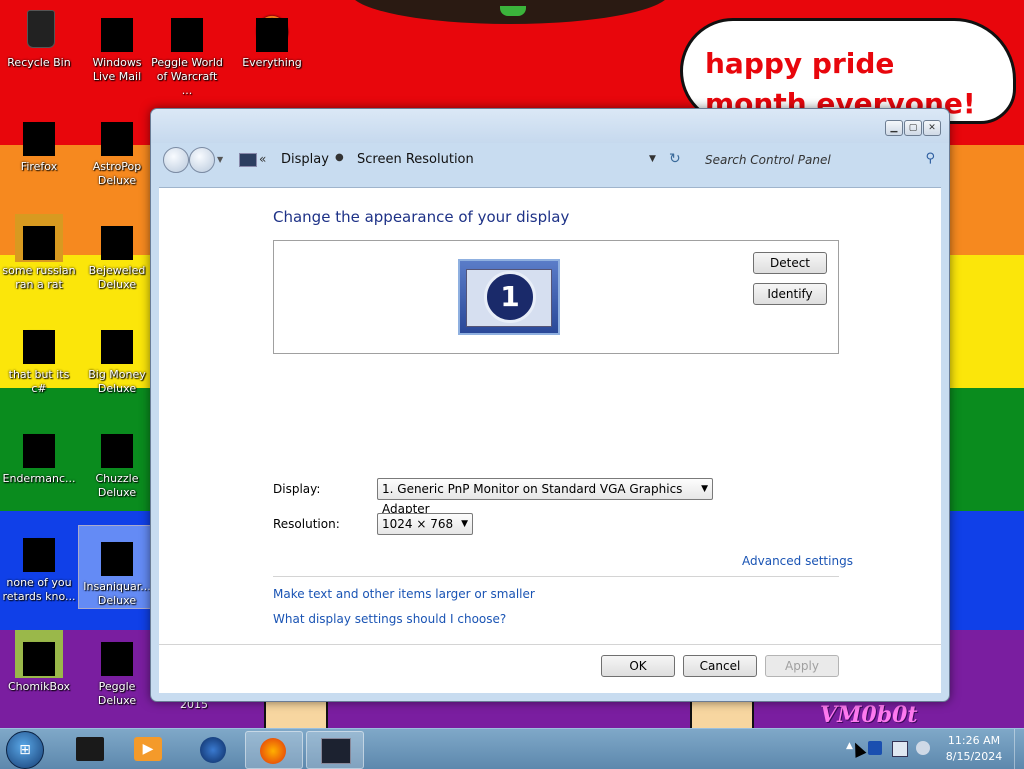 The image size is (1024, 769). What do you see at coordinates (797, 561) in the screenshot?
I see `advanced-settings-link: Advanced settings` at bounding box center [797, 561].